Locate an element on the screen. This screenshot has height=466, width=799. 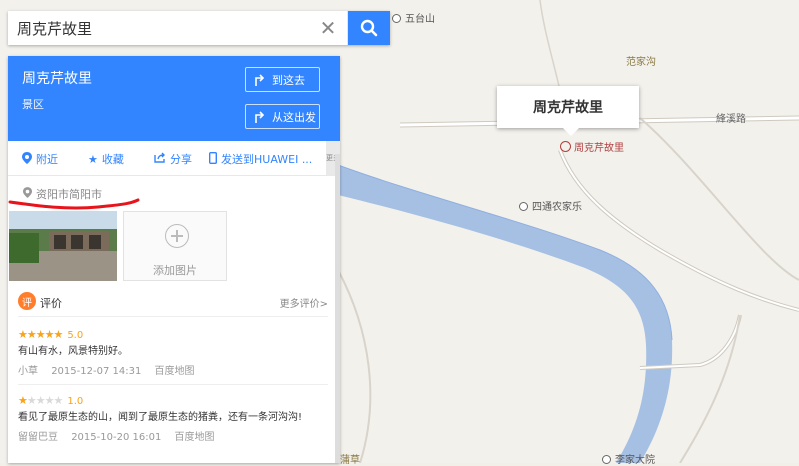
add-photo-button: 添加图片 is located at coordinates (175, 246).